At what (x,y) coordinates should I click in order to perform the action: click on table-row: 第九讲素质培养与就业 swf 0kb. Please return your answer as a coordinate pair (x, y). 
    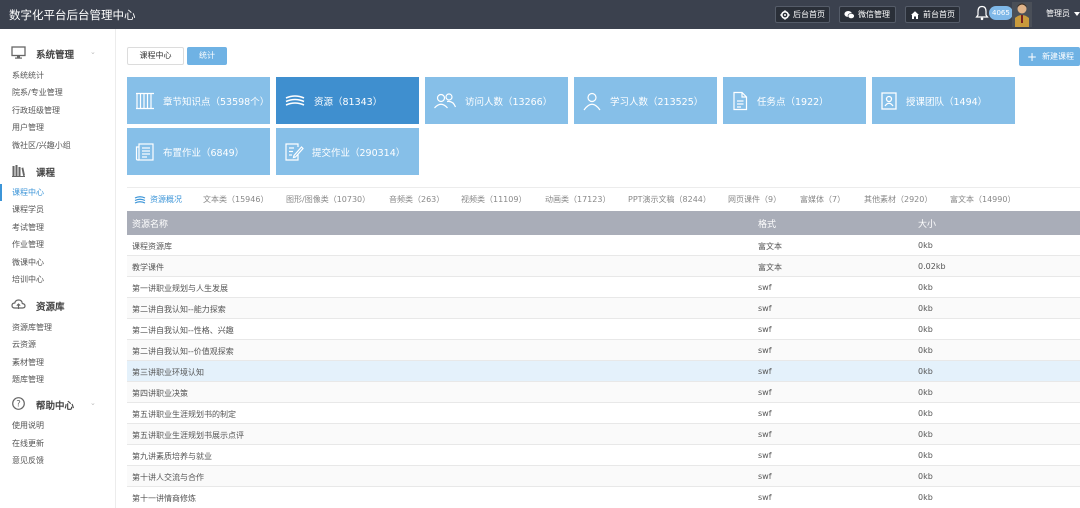
    Looking at the image, I should click on (603, 455).